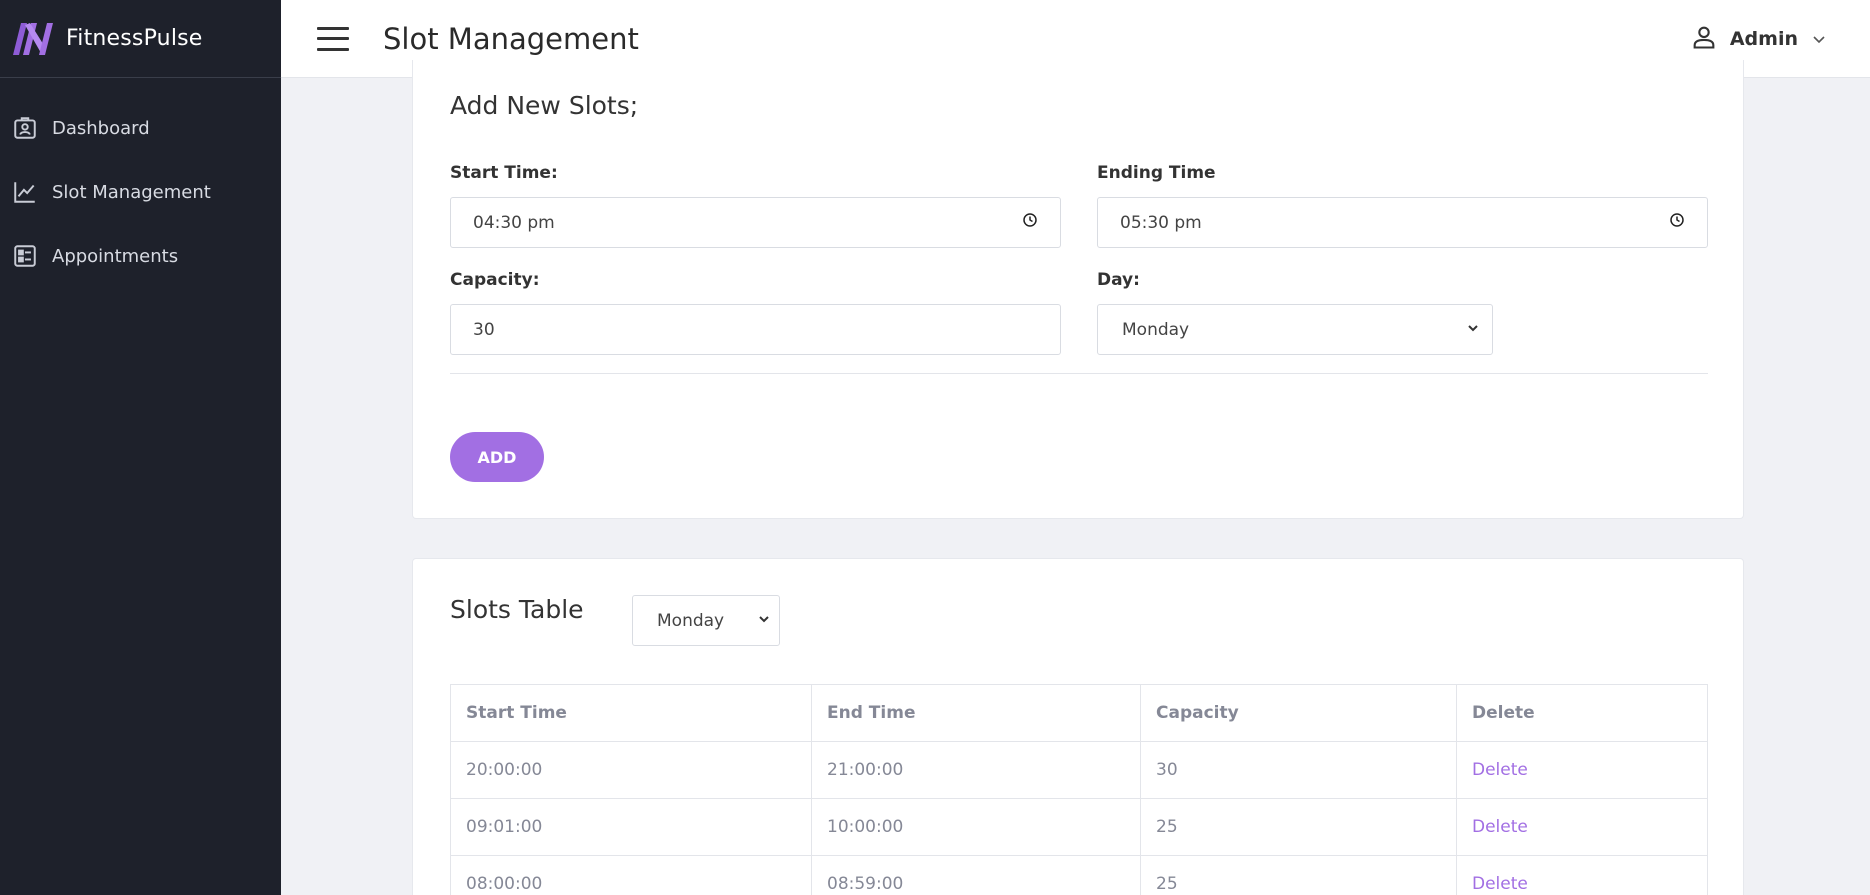  I want to click on start-time-label: Start Time:, so click(504, 173).